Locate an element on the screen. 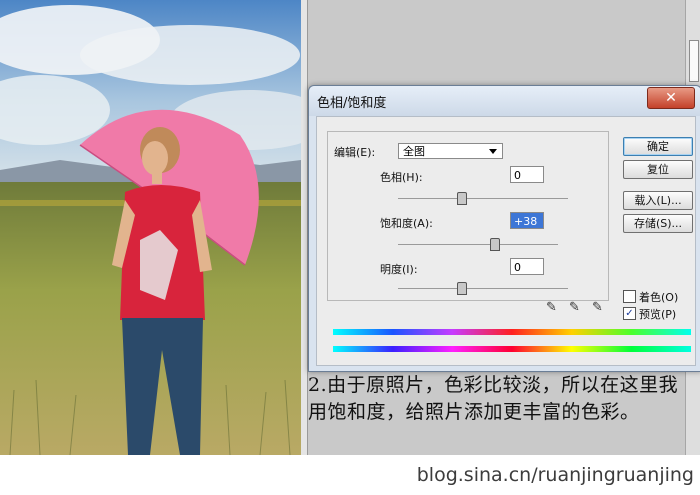 The width and height of the screenshot is (700, 495). eyedropper-plus-icon: ✎ is located at coordinates (574, 307).